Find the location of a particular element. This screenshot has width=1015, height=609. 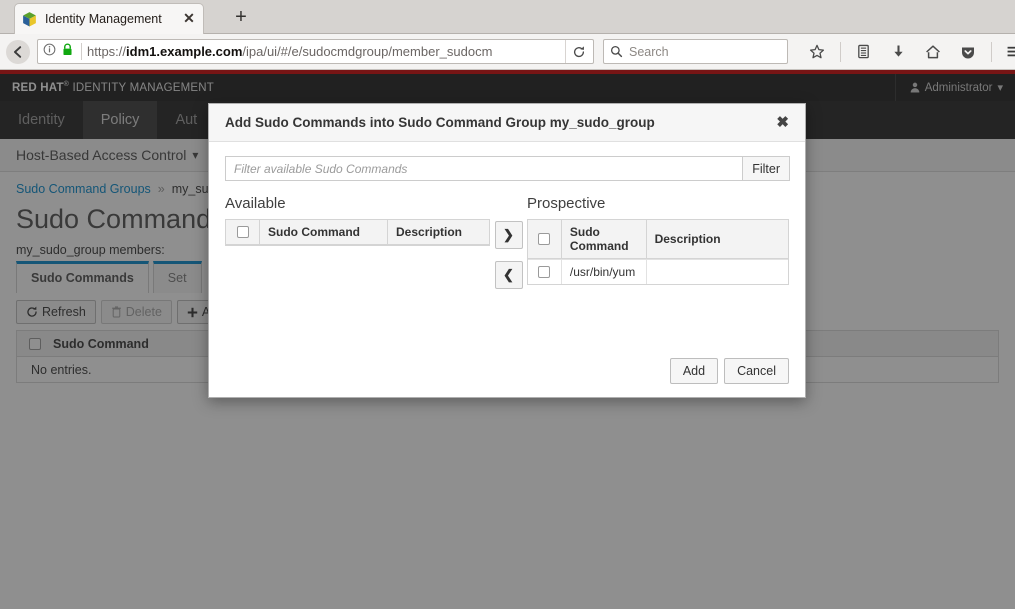

filter-row: Filter available Sudo Commands Filter is located at coordinates (507, 168).